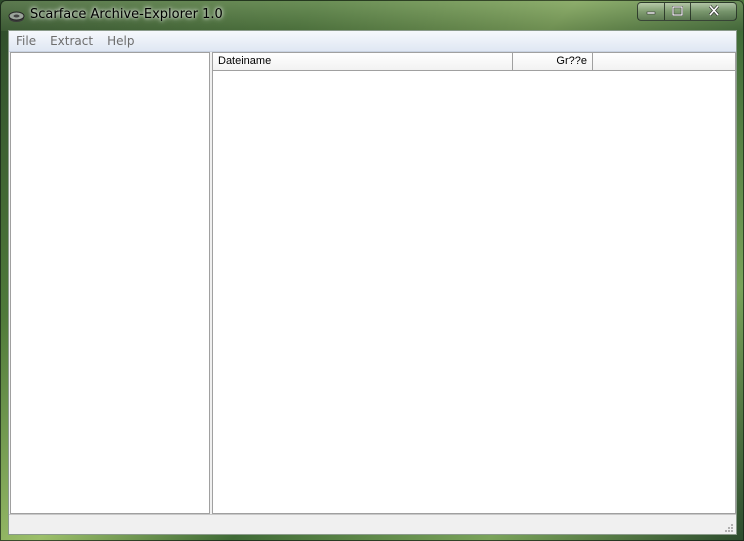  I want to click on column-header-size: Gr??e, so click(553, 61).